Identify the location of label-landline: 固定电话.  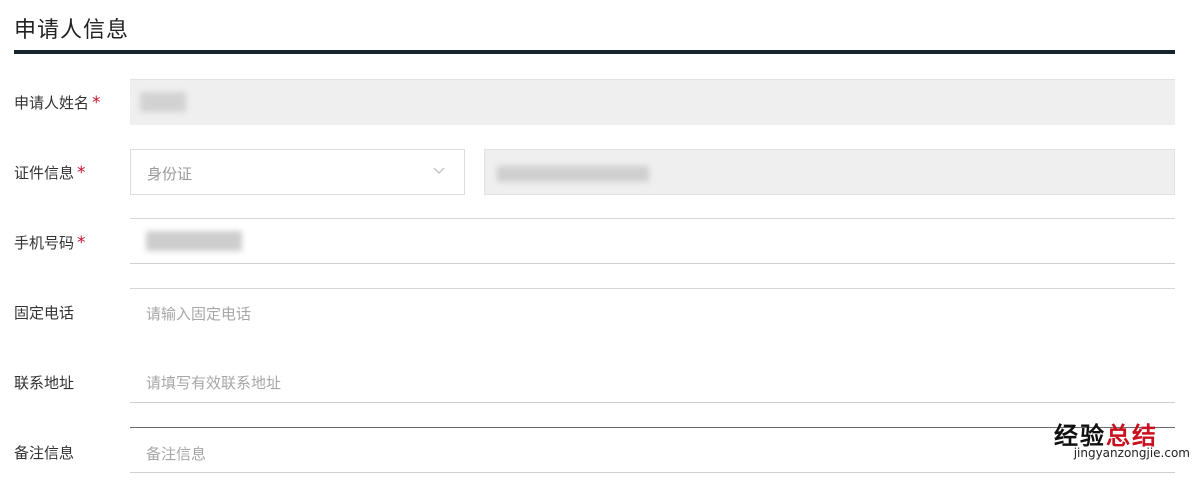
(44, 313).